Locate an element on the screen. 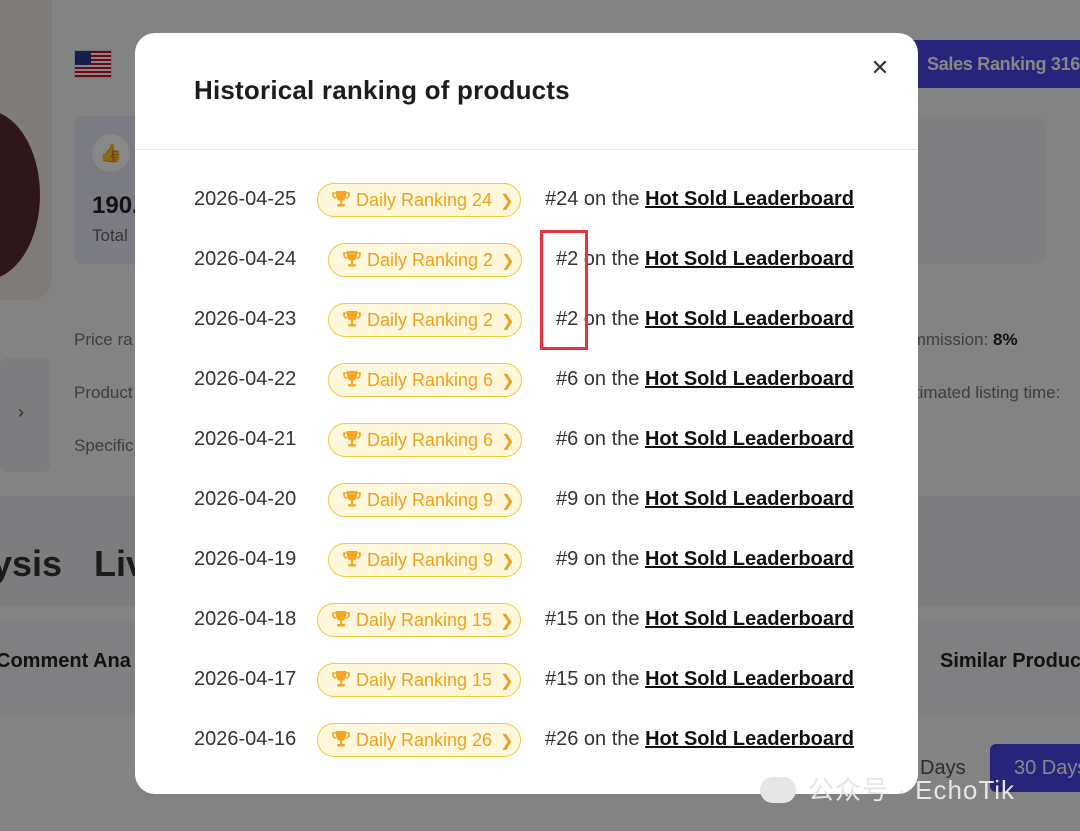 Image resolution: width=1080 pixels, height=831 pixels. modal-title: Historical ranking of products is located at coordinates (382, 90).